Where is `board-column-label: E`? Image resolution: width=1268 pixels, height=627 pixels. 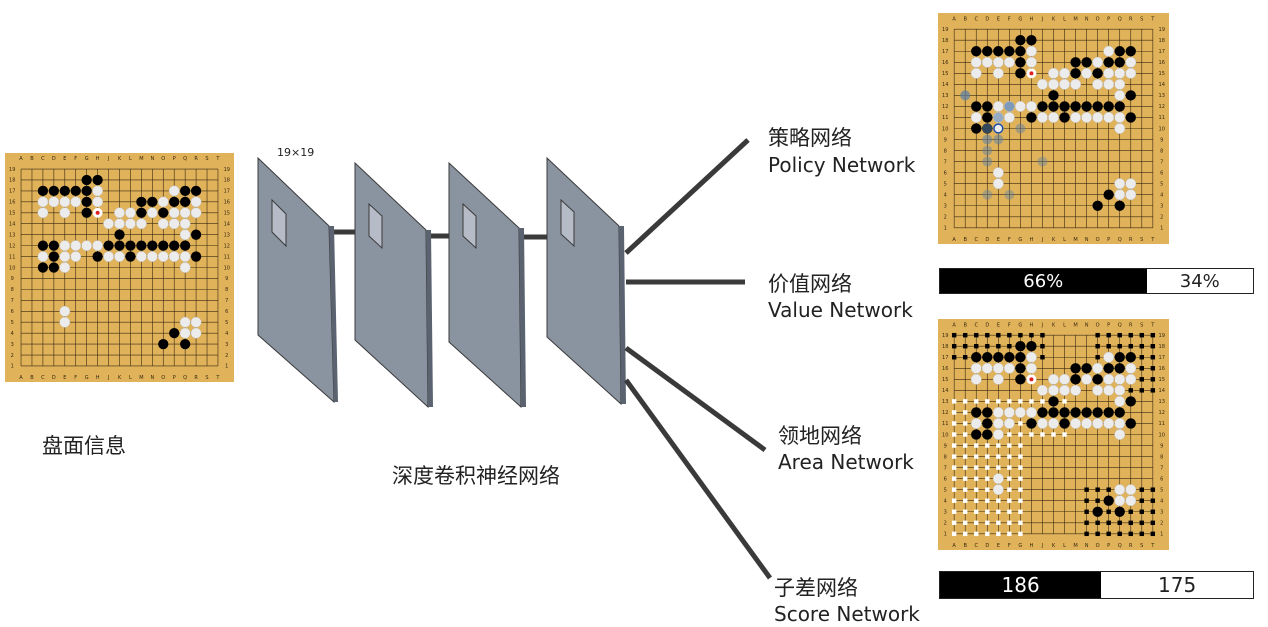 board-column-label: E is located at coordinates (998, 546).